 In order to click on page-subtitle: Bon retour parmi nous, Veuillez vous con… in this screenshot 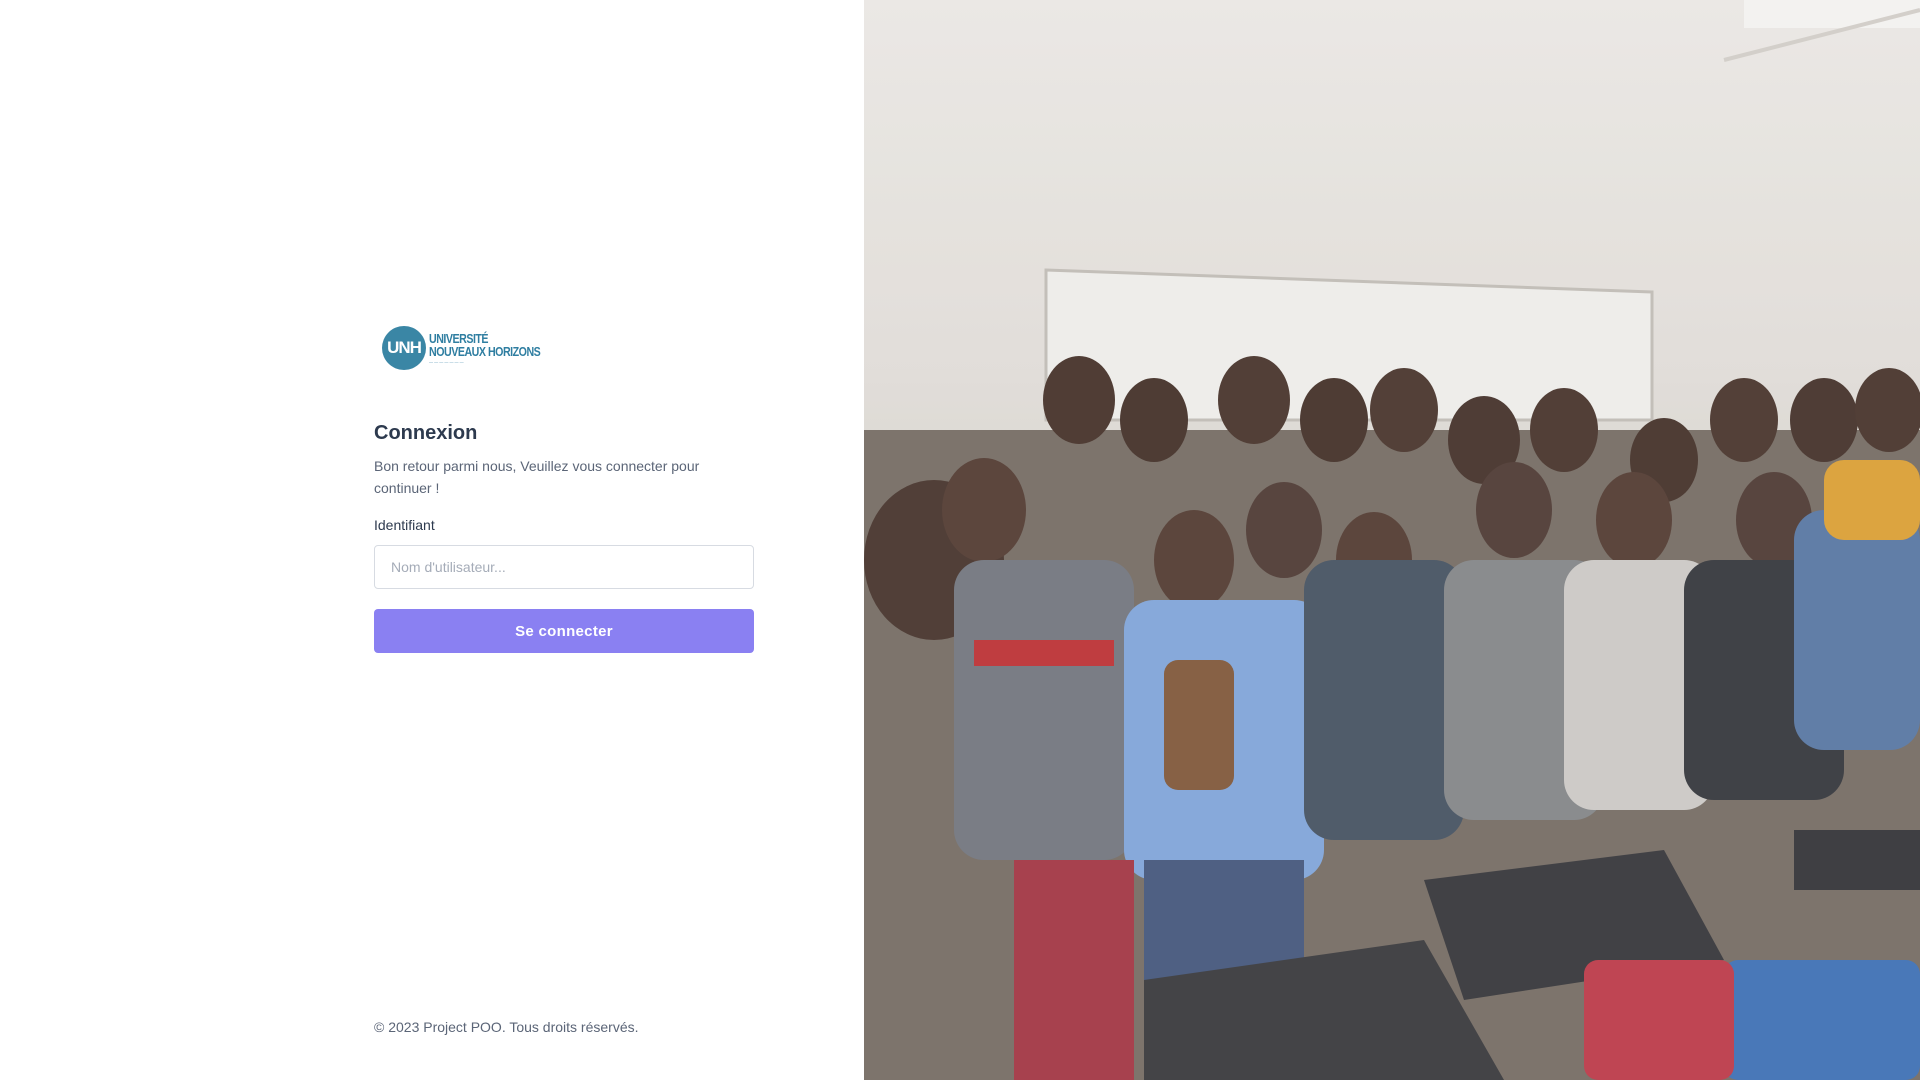, I will do `click(537, 477)`.